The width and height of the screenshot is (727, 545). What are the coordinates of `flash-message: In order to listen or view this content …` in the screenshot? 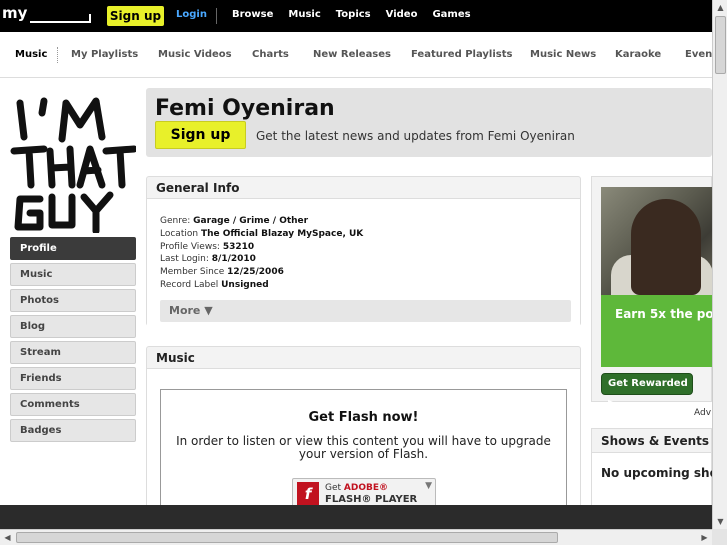 It's located at (363, 447).